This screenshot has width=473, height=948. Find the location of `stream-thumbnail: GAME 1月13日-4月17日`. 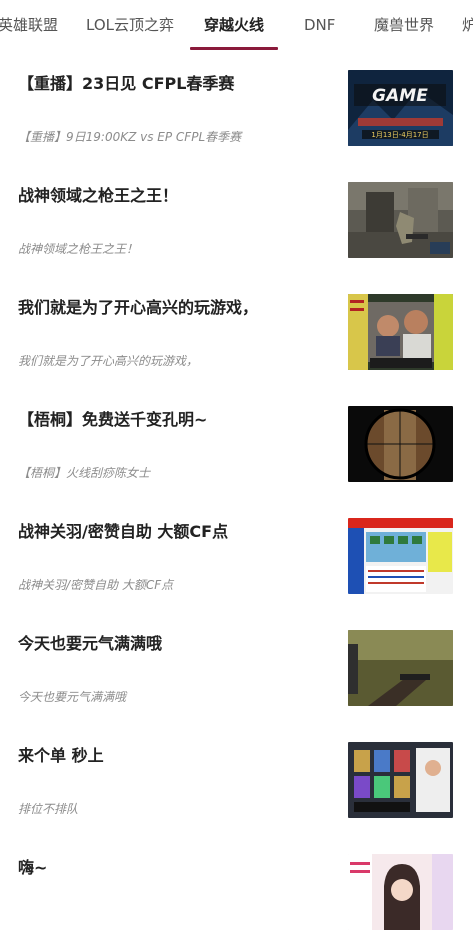

stream-thumbnail: GAME 1月13日-4月17日 is located at coordinates (400, 108).